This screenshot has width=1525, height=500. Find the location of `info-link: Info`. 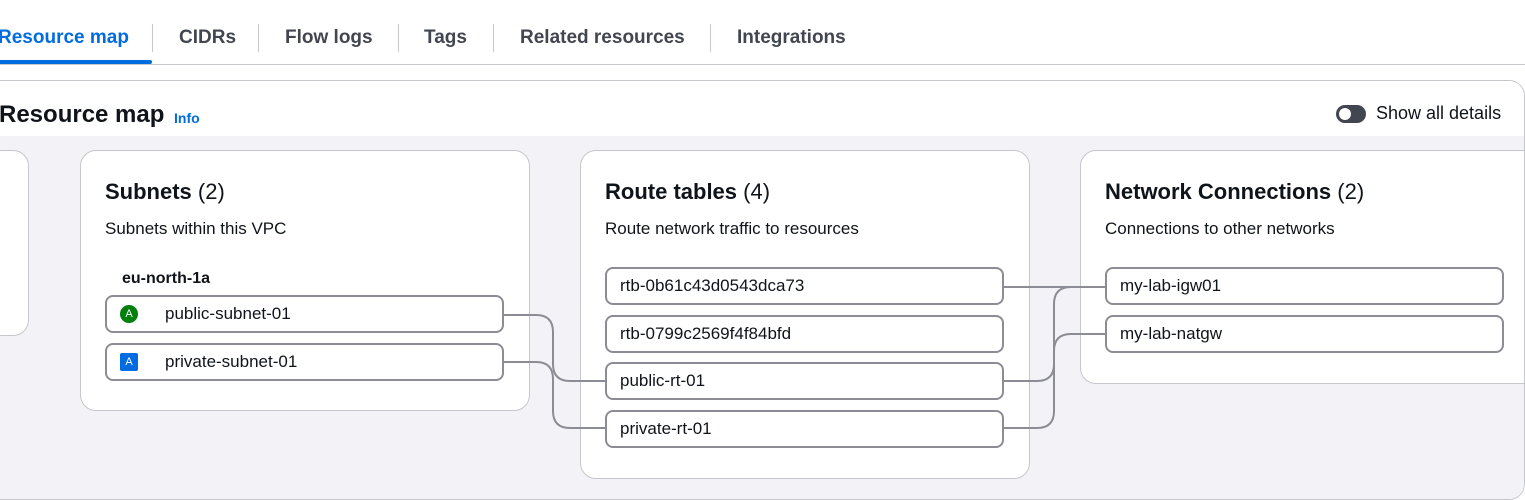

info-link: Info is located at coordinates (187, 118).